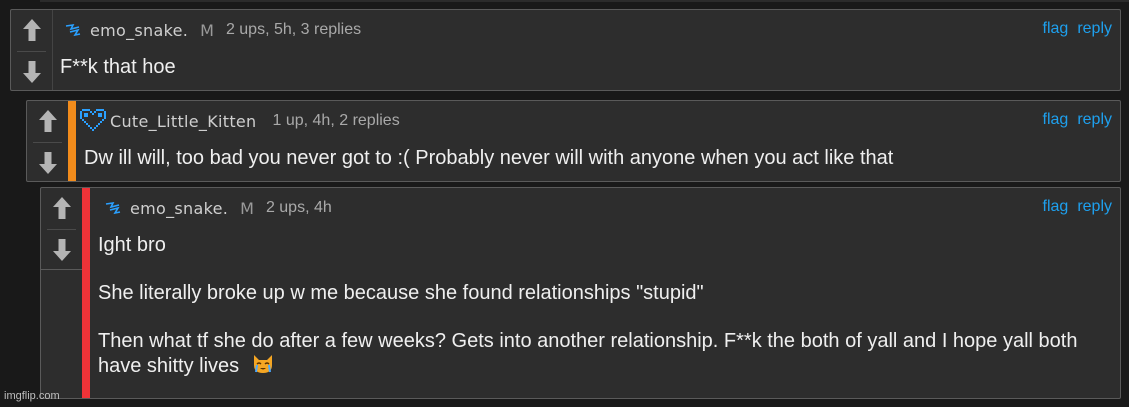 The image size is (1129, 407). I want to click on pixel-heart-icon, so click(93, 121).